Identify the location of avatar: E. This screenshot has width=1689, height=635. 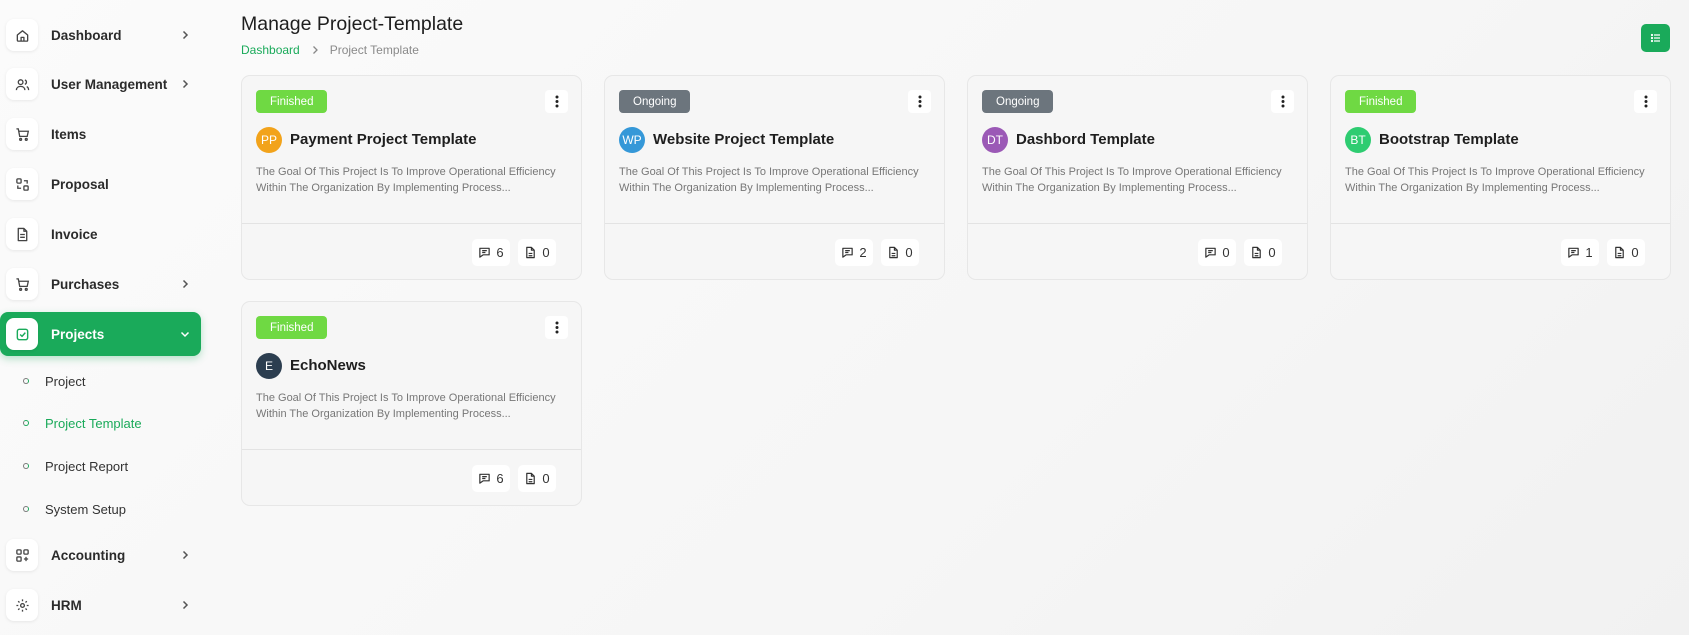
(269, 366).